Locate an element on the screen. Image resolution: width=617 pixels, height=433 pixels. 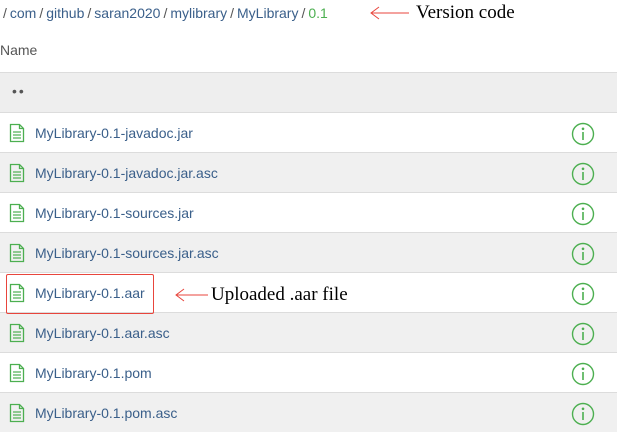
version-annotation-label: Version code is located at coordinates (465, 12).